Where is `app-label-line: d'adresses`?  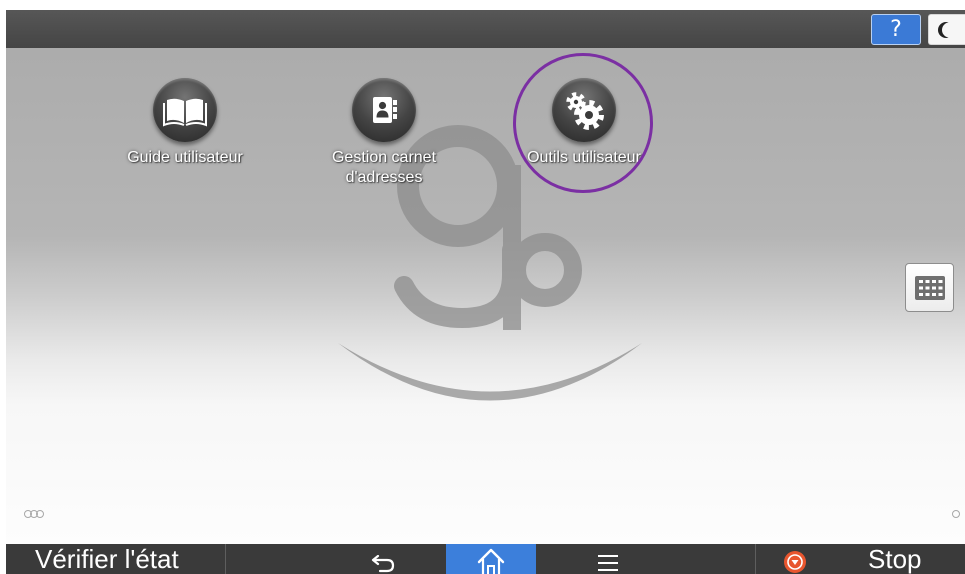 app-label-line: d'adresses is located at coordinates (384, 177).